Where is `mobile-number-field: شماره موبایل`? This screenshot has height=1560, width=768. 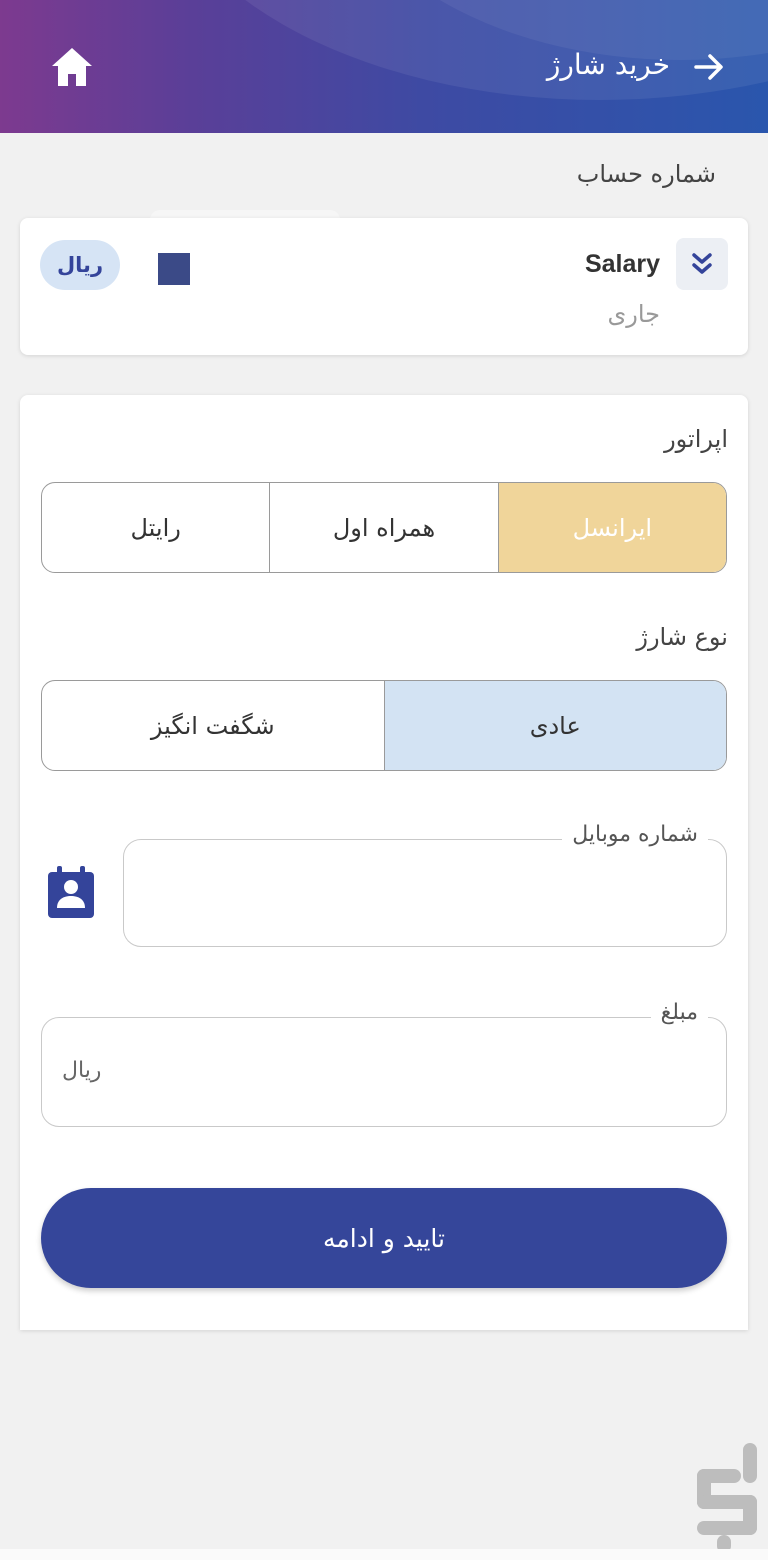
mobile-number-field: شماره موبایل is located at coordinates (425, 884).